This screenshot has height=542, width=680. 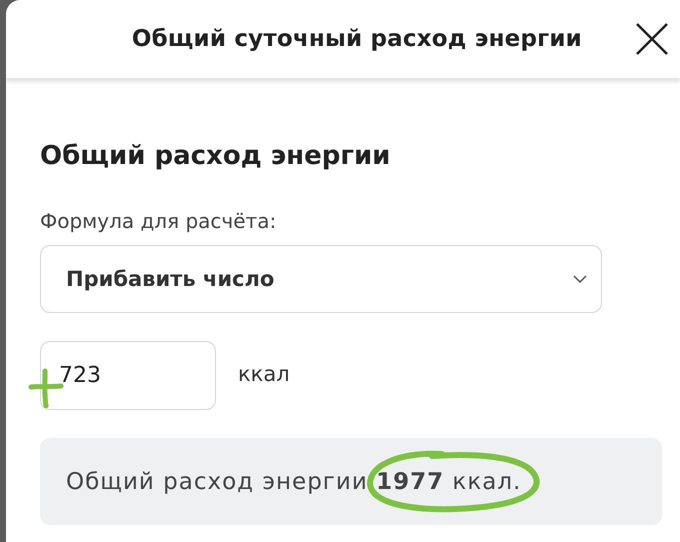 I want to click on unit-label: ккал, so click(x=264, y=374).